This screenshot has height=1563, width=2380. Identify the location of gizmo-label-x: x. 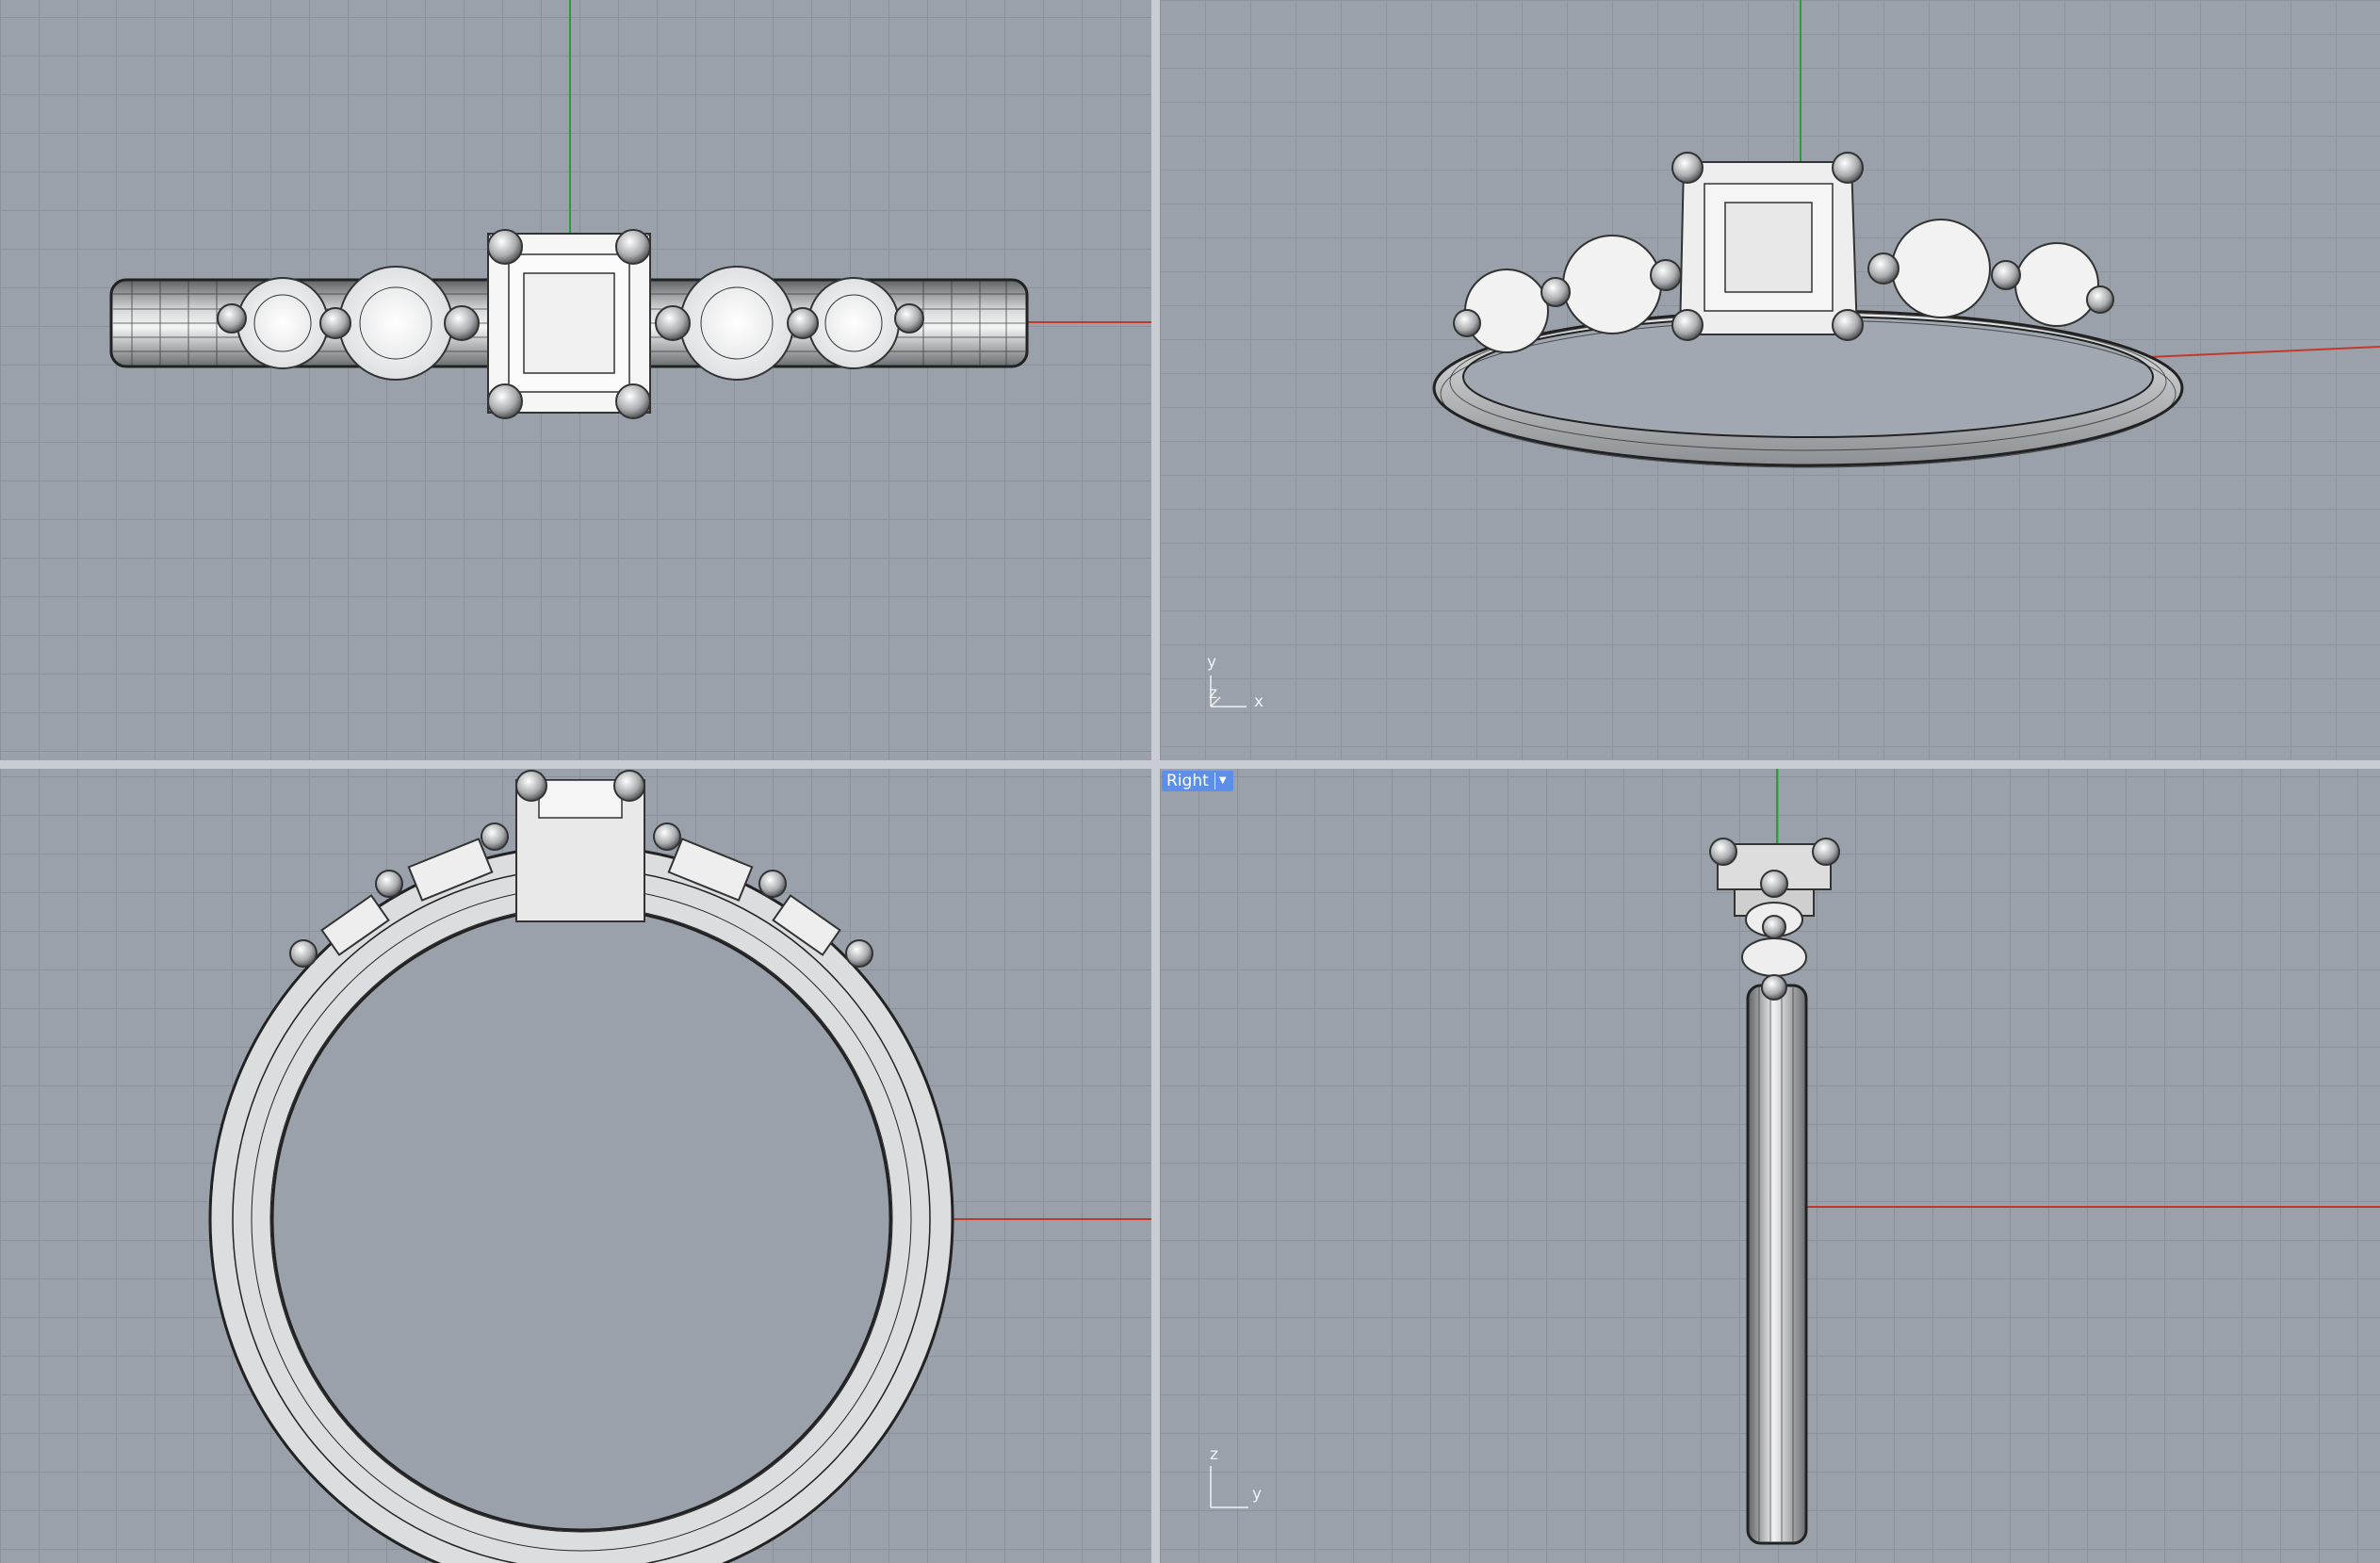
(1259, 701).